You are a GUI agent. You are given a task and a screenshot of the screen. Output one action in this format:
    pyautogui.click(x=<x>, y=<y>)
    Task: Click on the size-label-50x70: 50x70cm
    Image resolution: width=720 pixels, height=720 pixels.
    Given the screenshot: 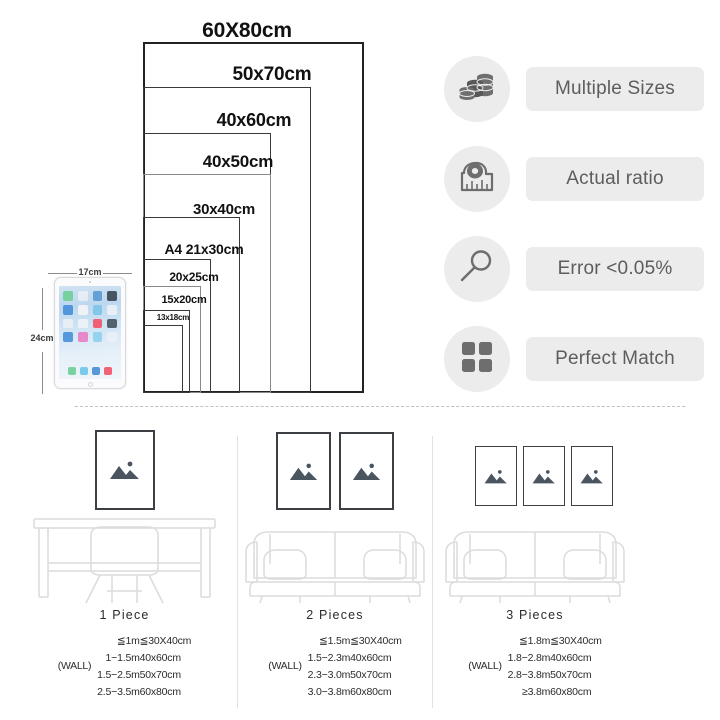 What is the action you would take?
    pyautogui.click(x=272, y=74)
    